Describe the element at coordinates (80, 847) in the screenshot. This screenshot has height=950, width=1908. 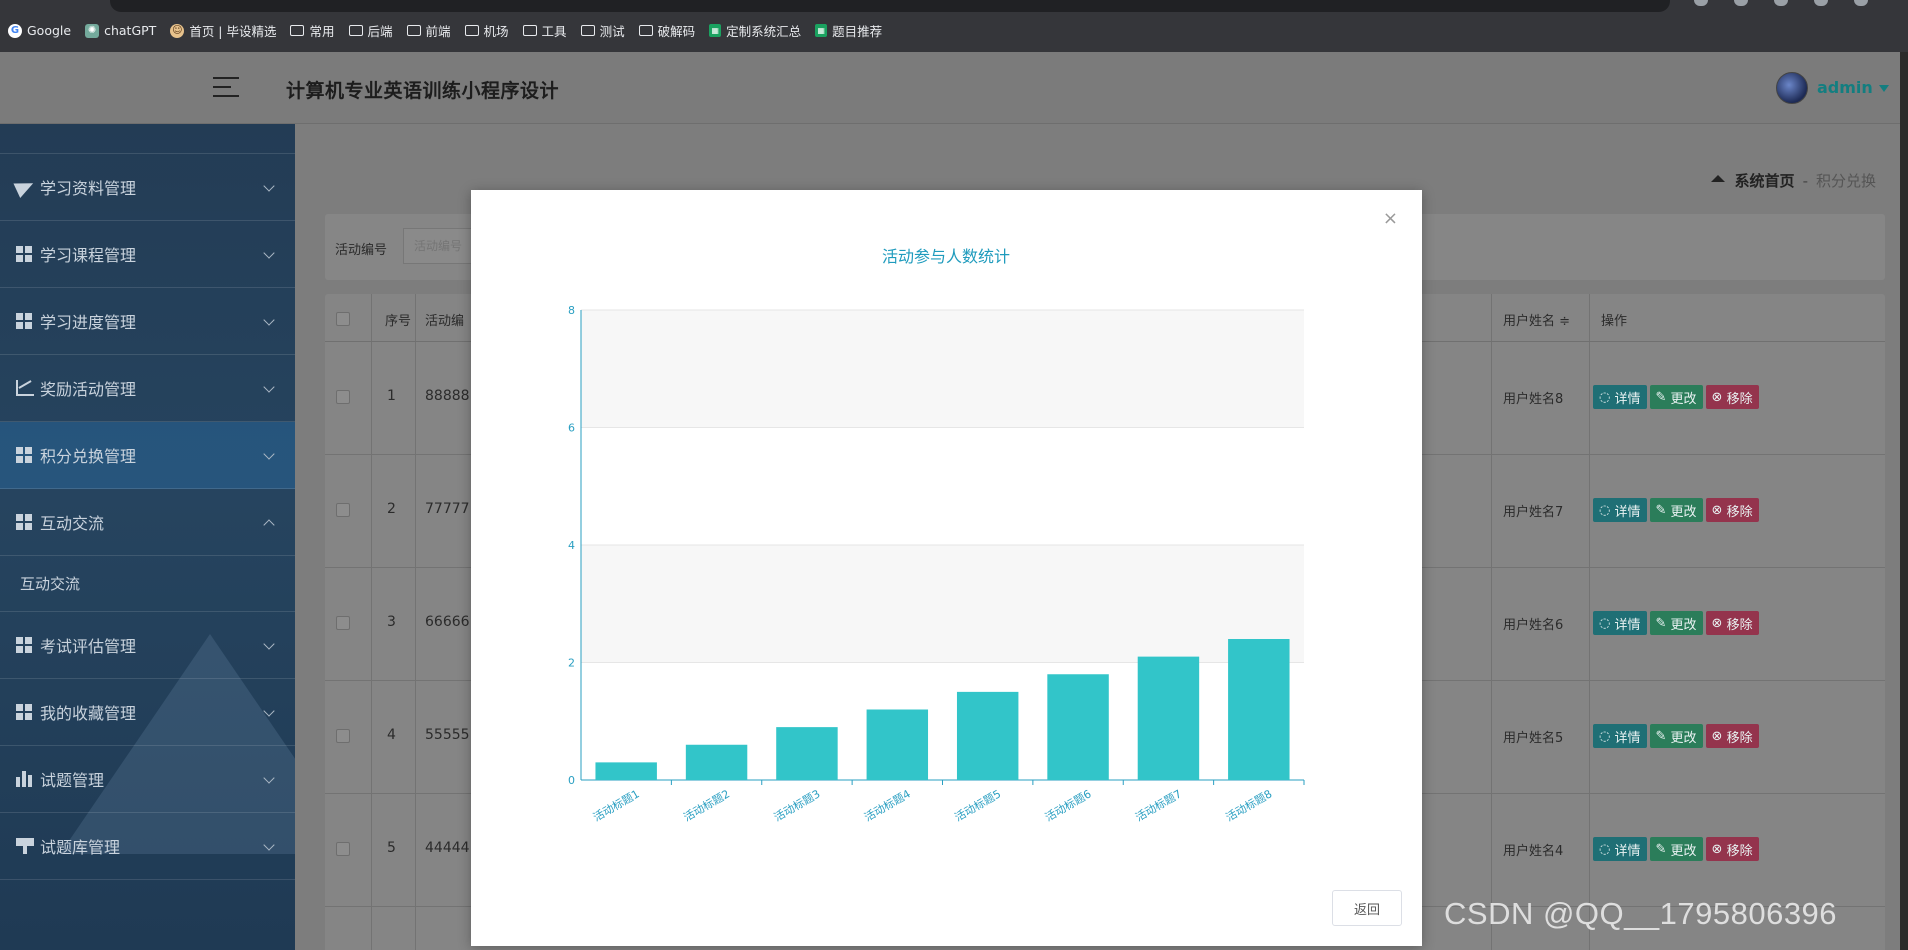
I see `sidebar-item-label: 试题库管理` at that location.